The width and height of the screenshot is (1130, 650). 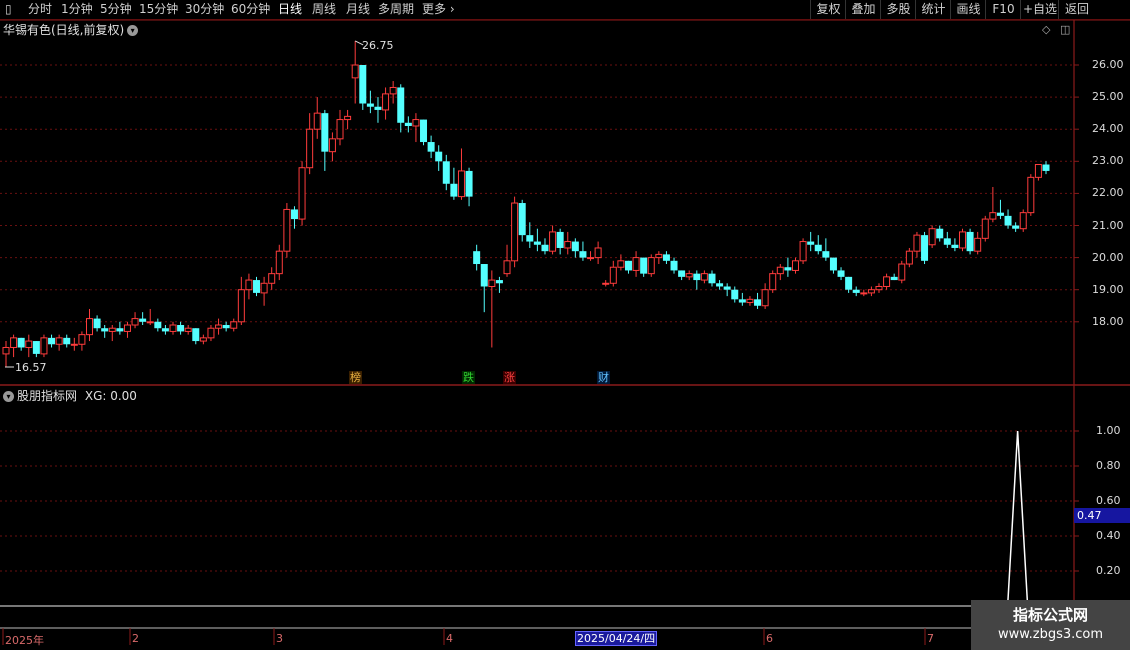 I want to click on window-toggle-icon: ◫, so click(x=1065, y=29).